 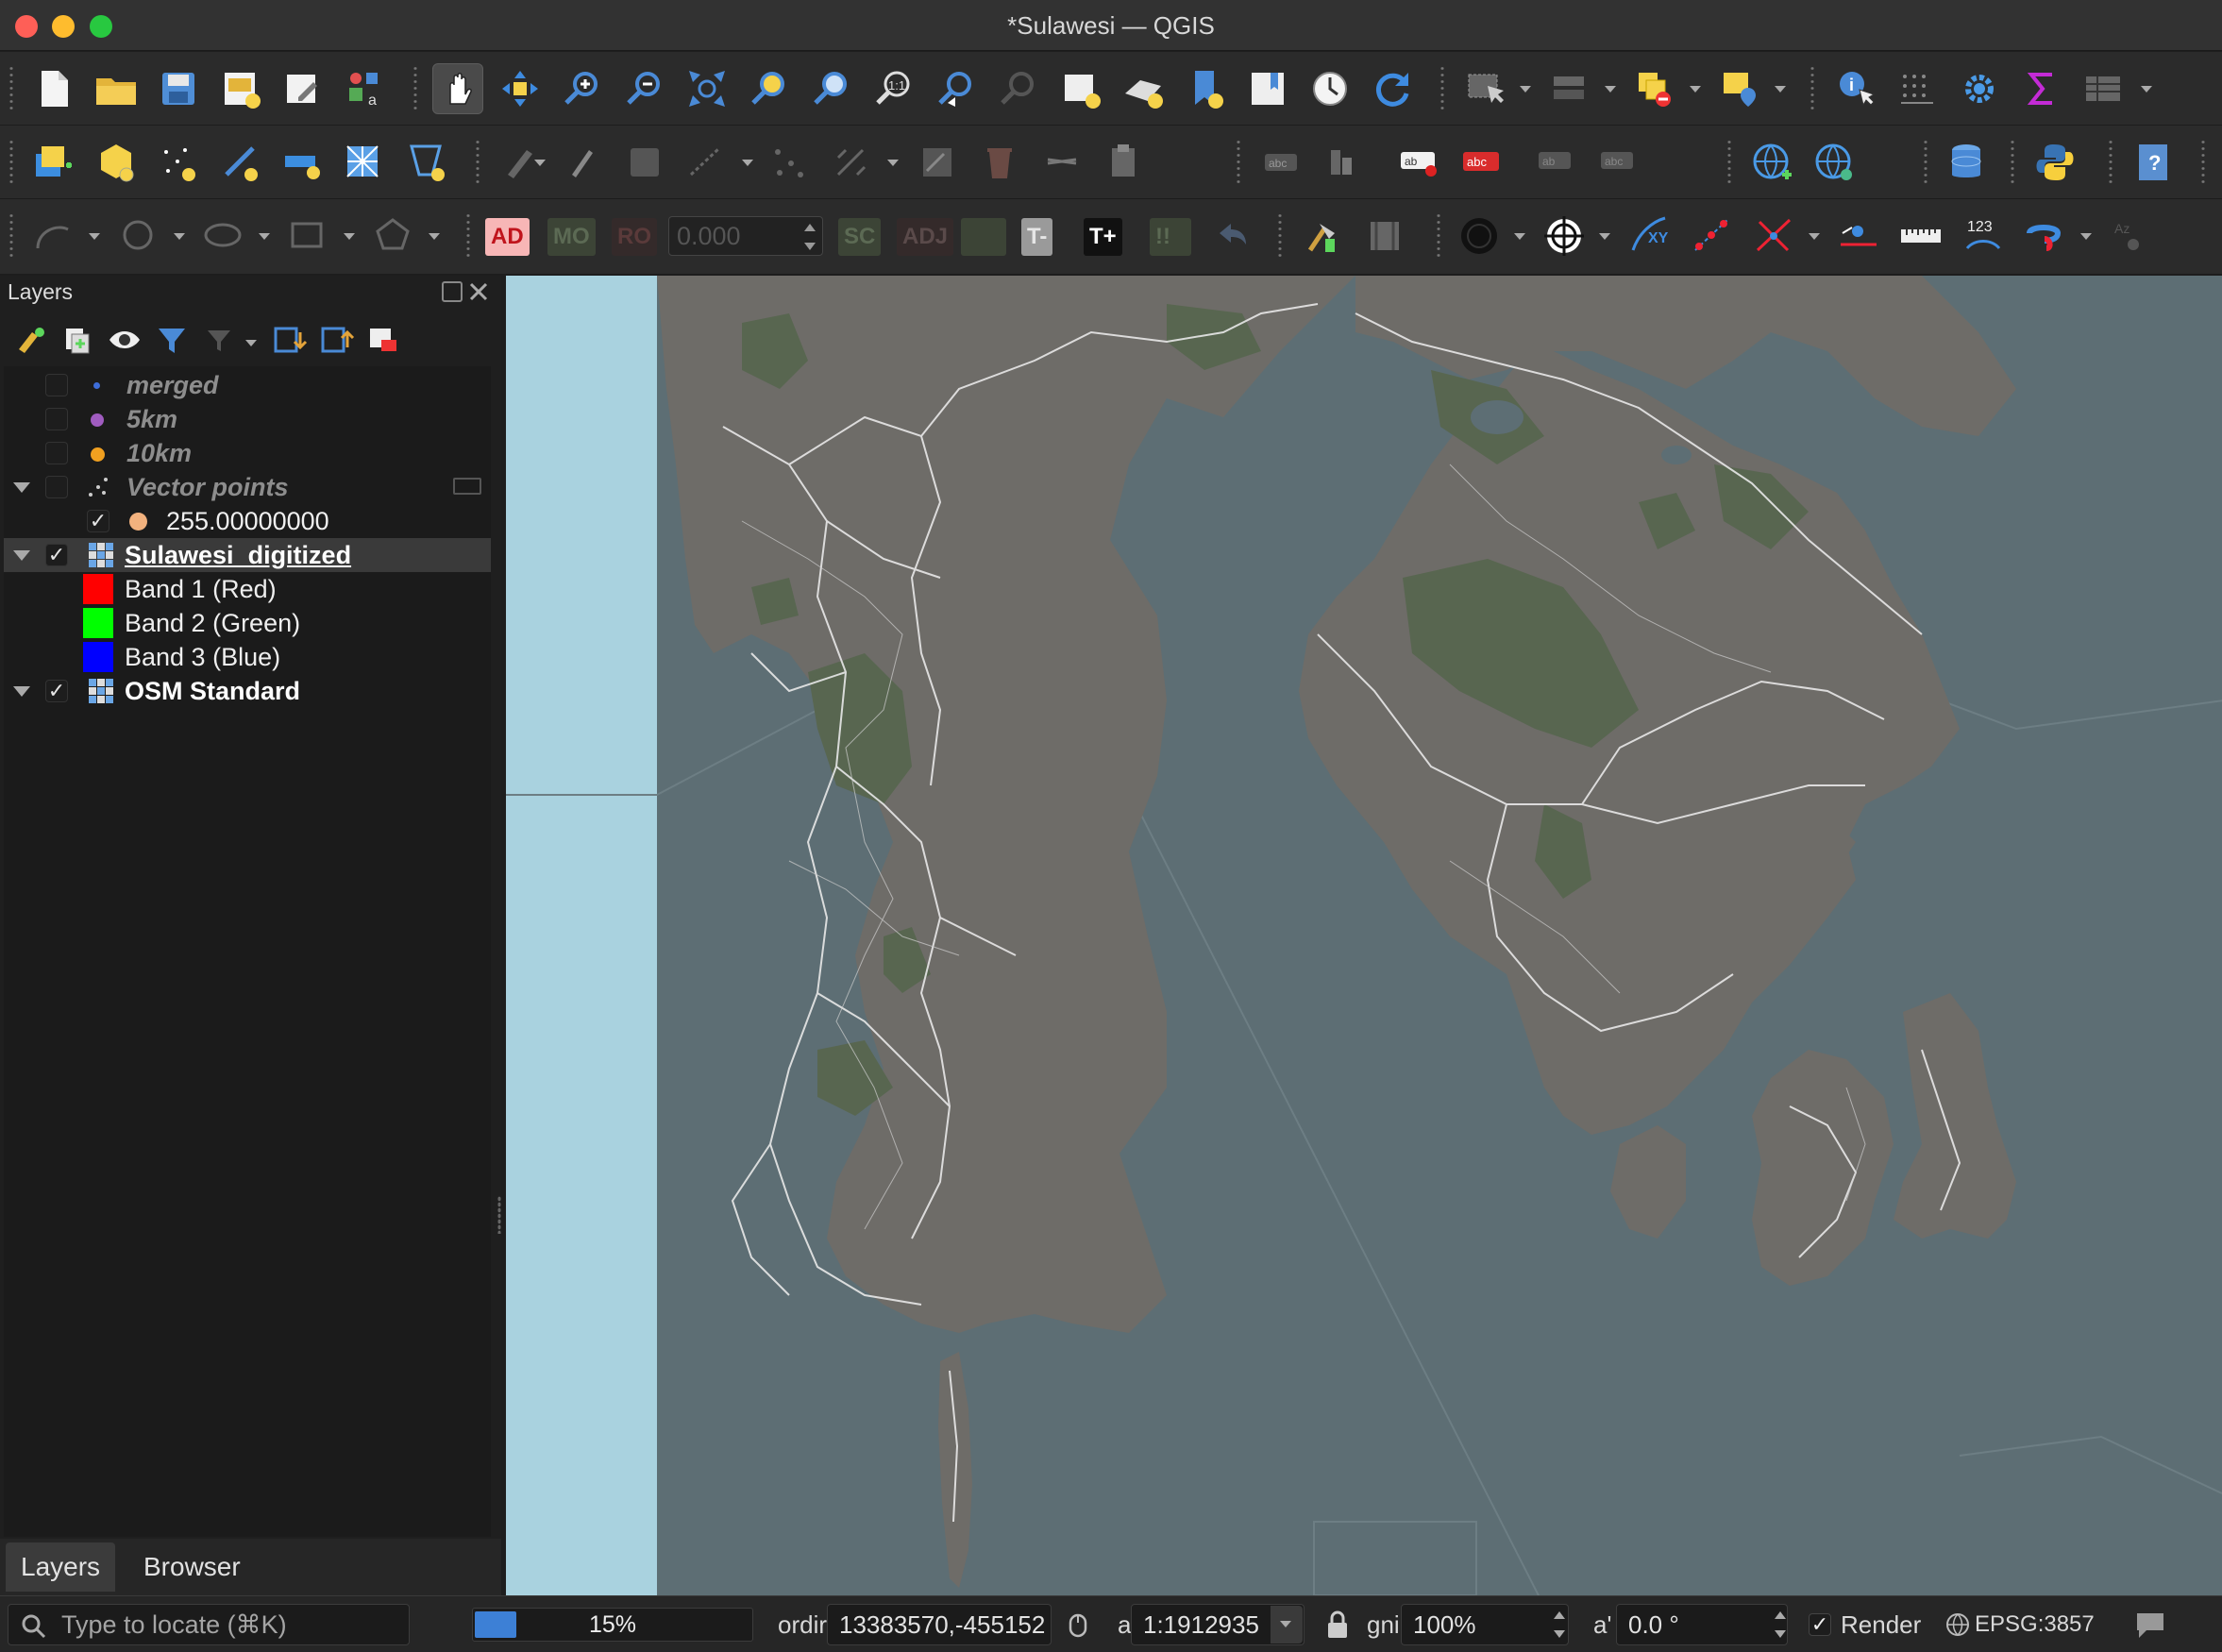 What do you see at coordinates (172, 340) in the screenshot?
I see `filter-legend-icon` at bounding box center [172, 340].